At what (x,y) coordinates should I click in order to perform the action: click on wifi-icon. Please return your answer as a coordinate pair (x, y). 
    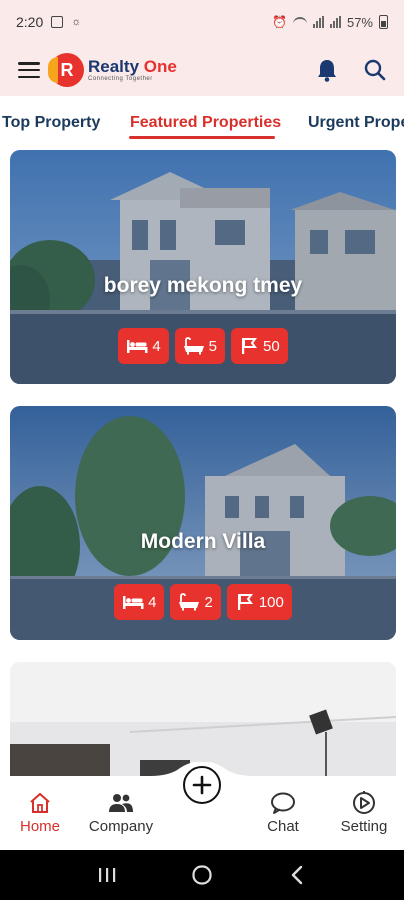
    Looking at the image, I should click on (299, 22).